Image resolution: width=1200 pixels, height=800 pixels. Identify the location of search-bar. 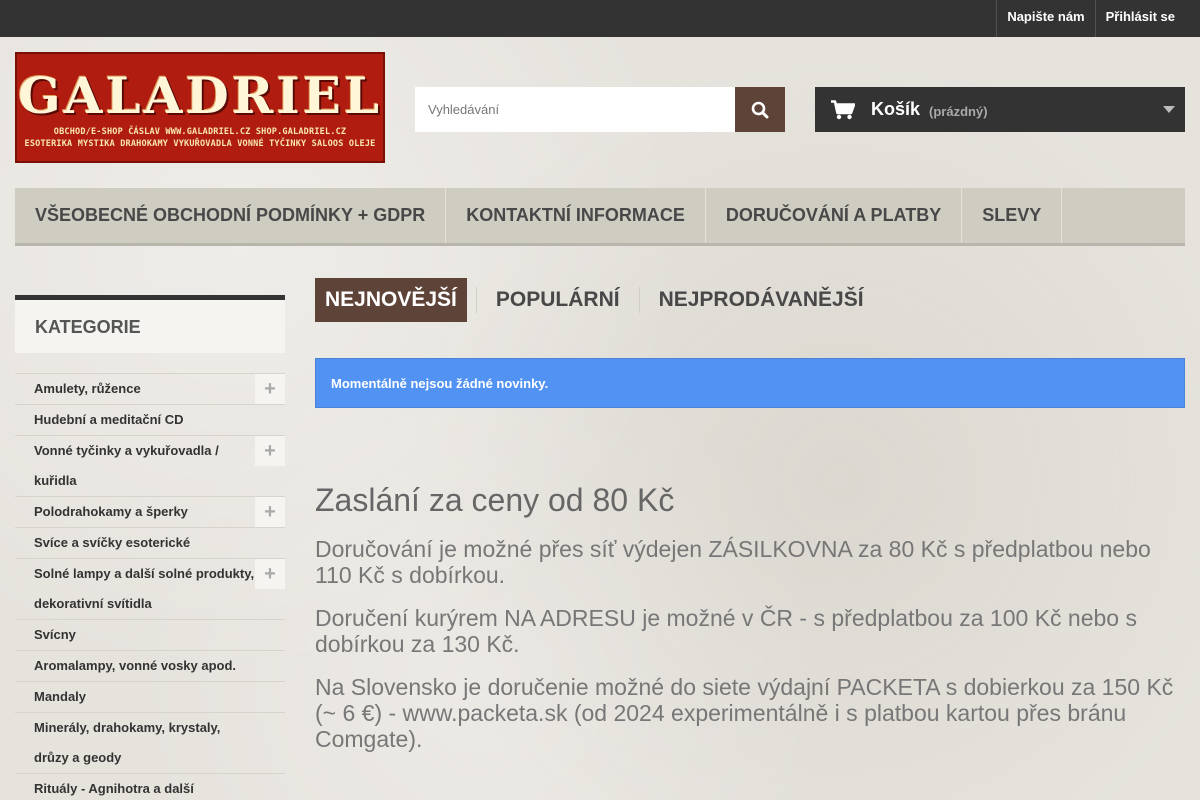
(600, 109).